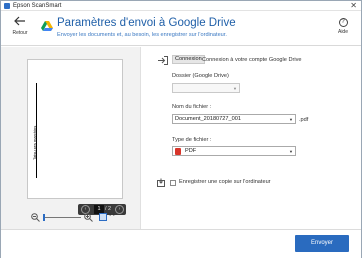  I want to click on zoom-in-icon, so click(88, 218).